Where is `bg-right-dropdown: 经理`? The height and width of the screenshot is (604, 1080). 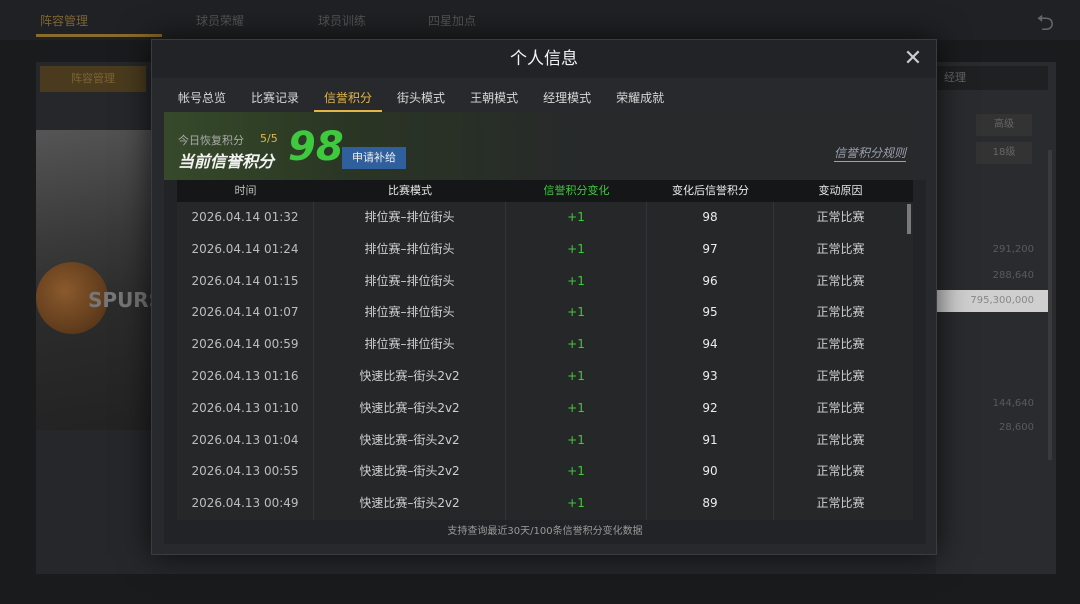 bg-right-dropdown: 经理 is located at coordinates (992, 78).